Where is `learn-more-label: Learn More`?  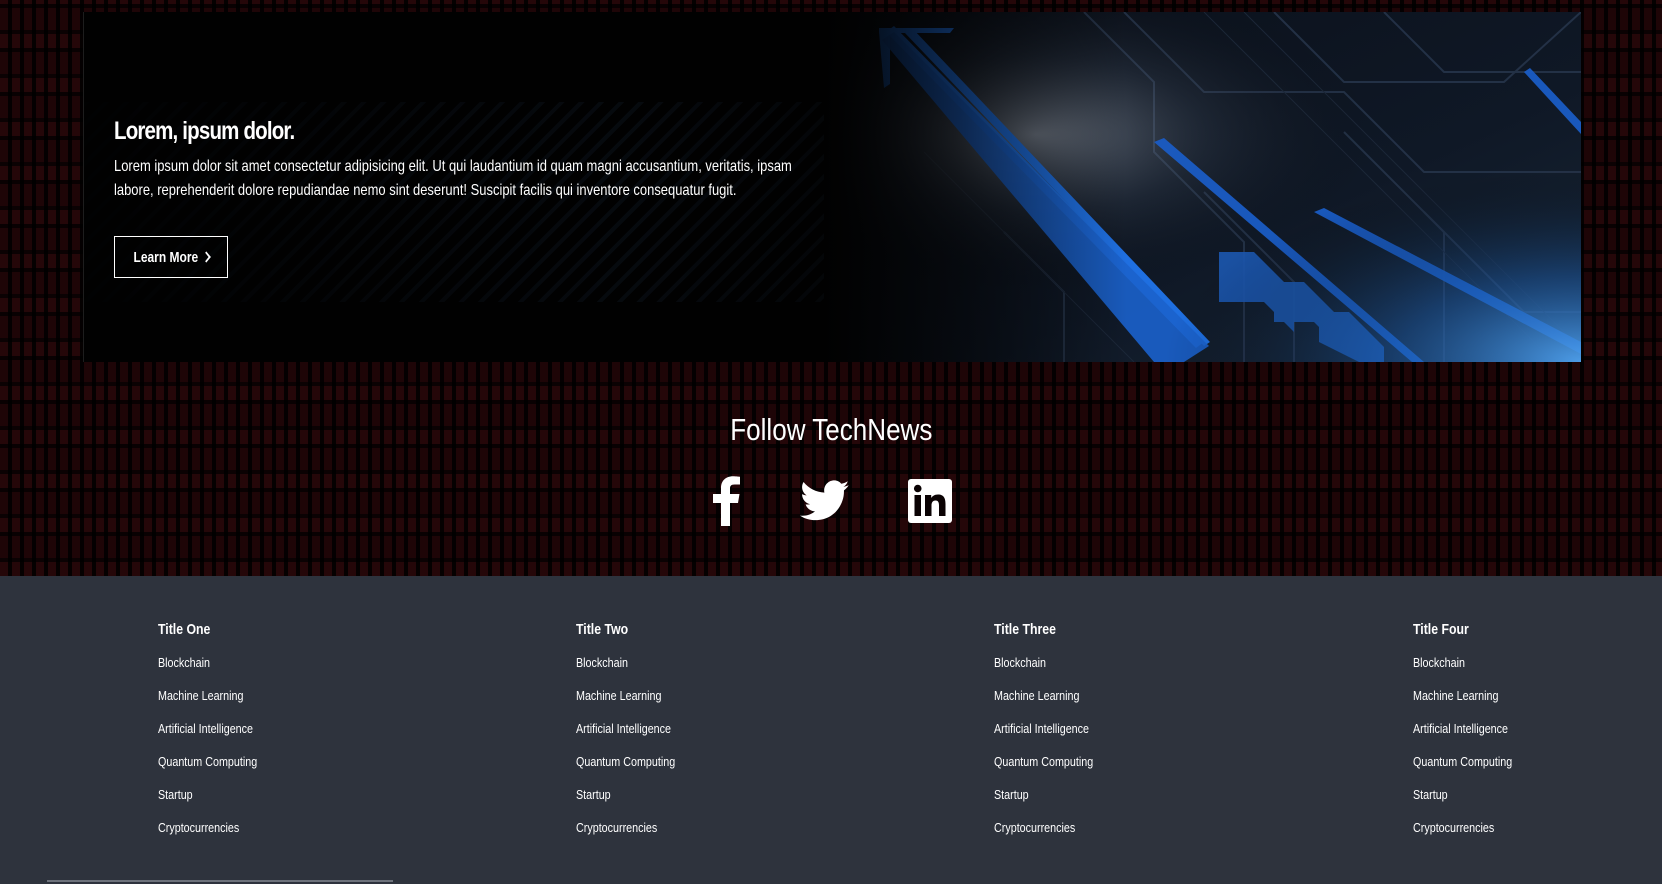
learn-more-label: Learn More is located at coordinates (165, 257).